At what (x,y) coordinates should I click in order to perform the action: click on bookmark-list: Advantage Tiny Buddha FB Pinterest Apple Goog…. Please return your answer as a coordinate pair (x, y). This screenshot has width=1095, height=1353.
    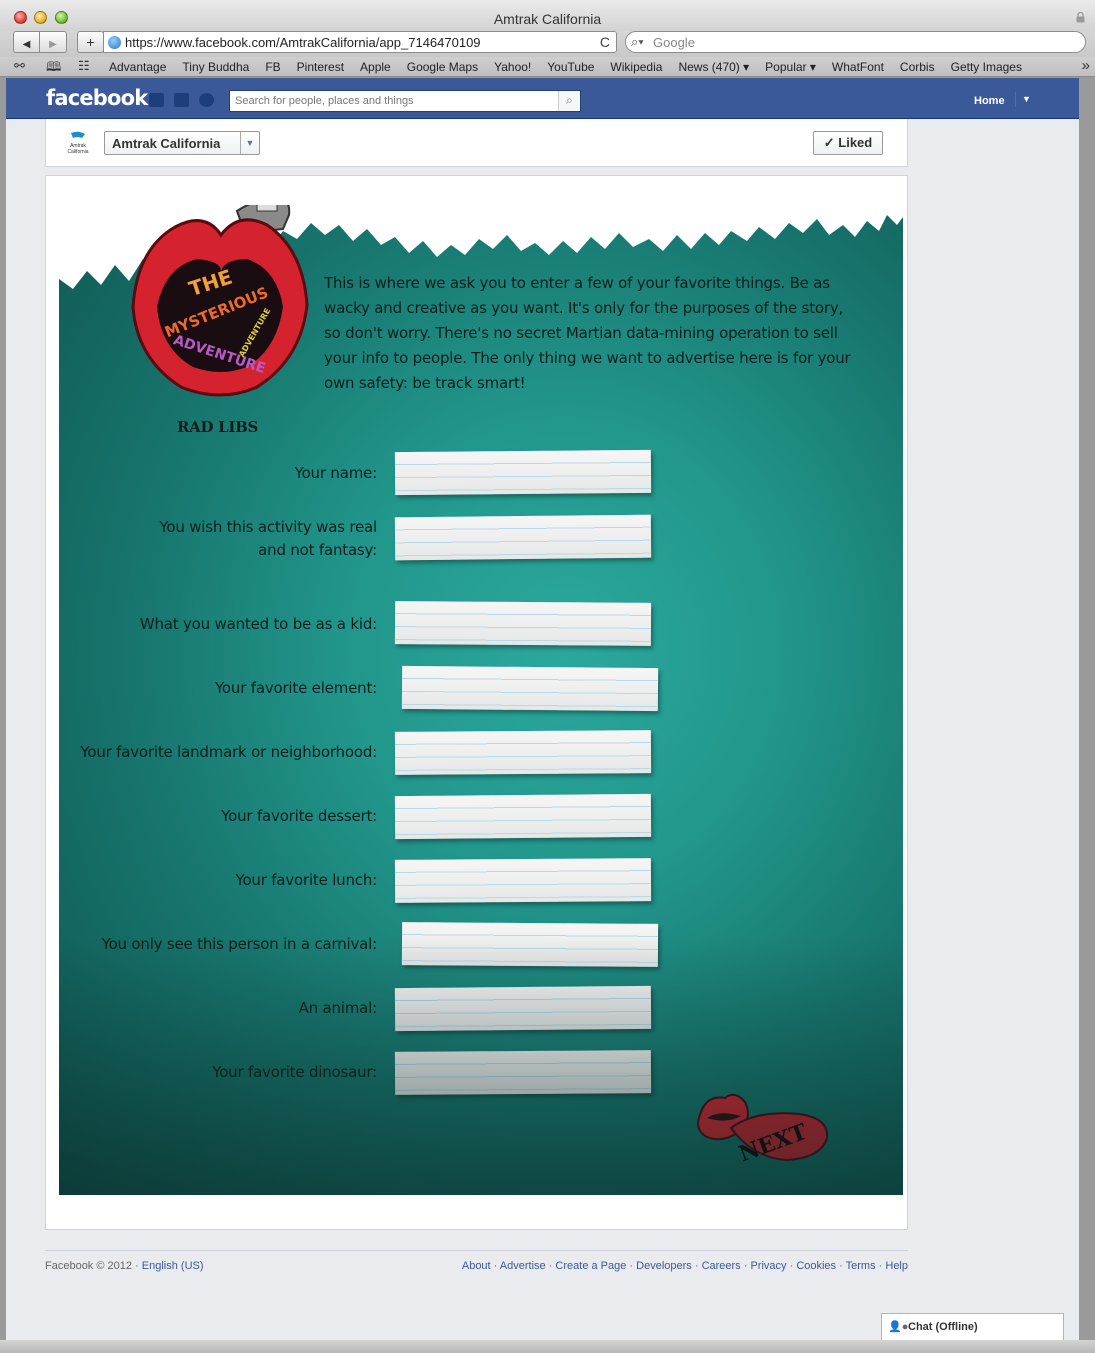
    Looking at the image, I should click on (565, 67).